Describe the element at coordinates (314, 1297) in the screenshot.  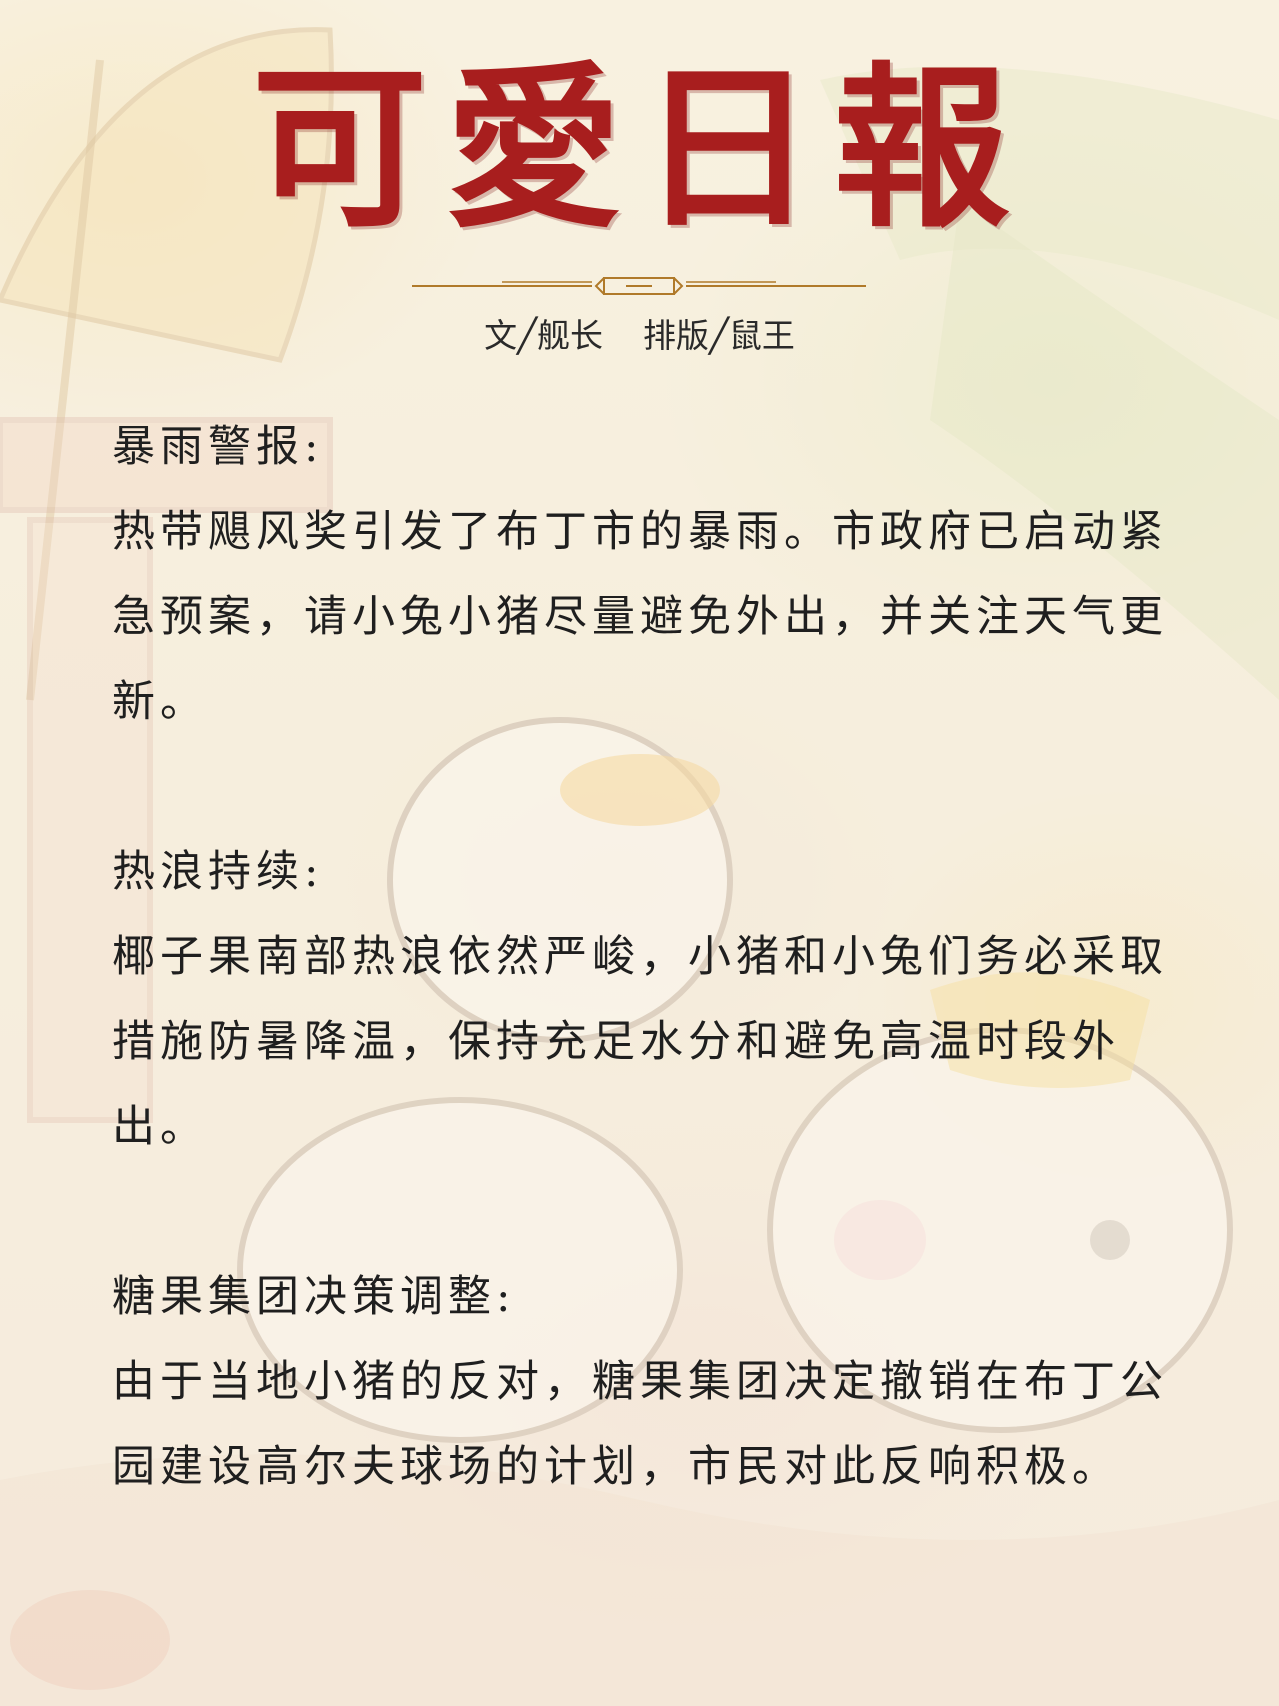
I see `section-heading: 糖果集团决策调整:` at that location.